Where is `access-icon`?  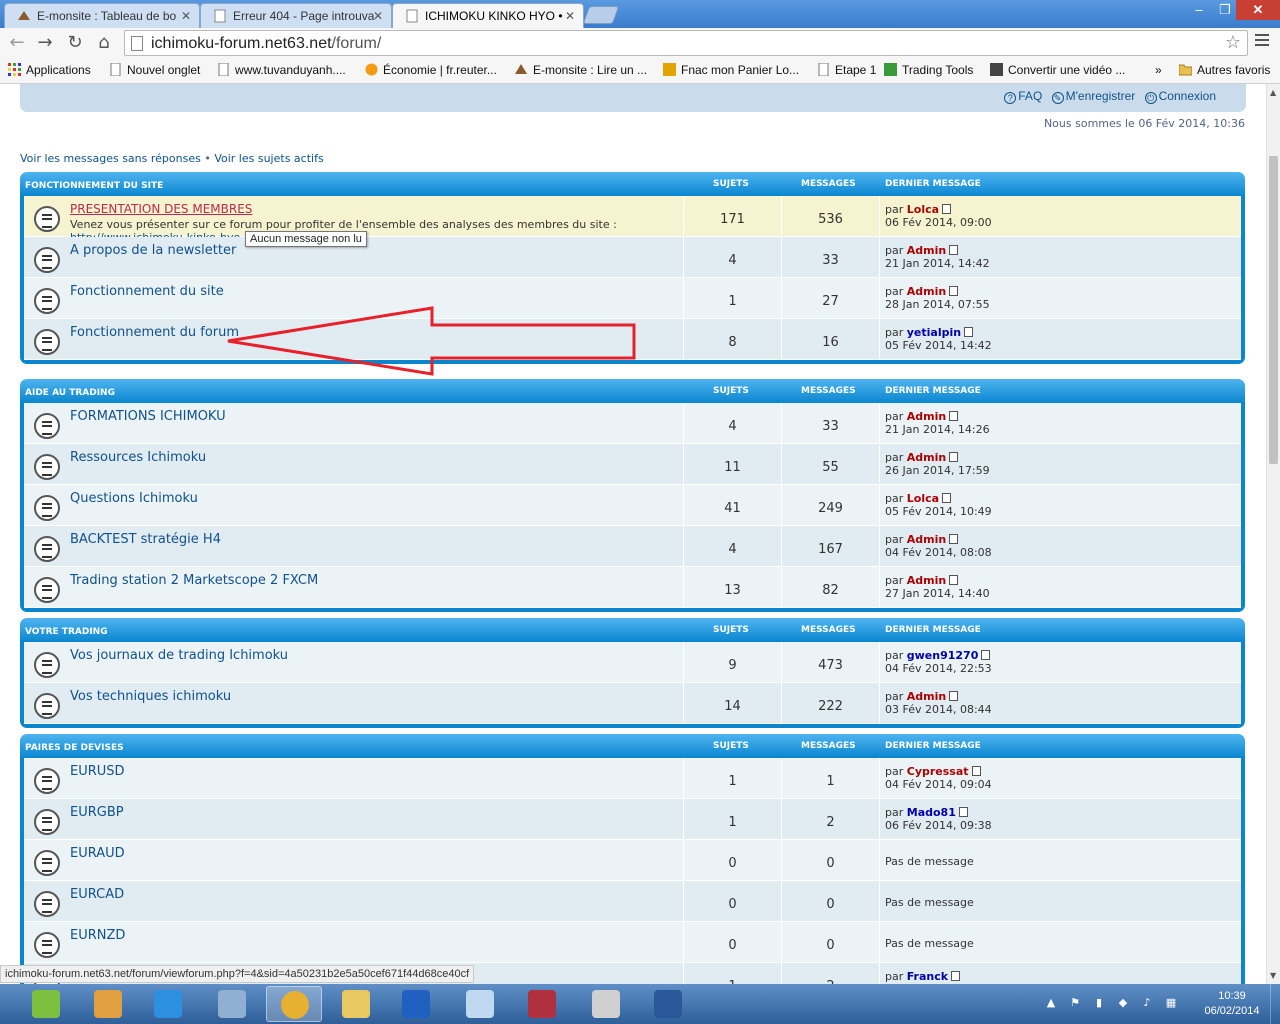
access-icon is located at coordinates (542, 1004).